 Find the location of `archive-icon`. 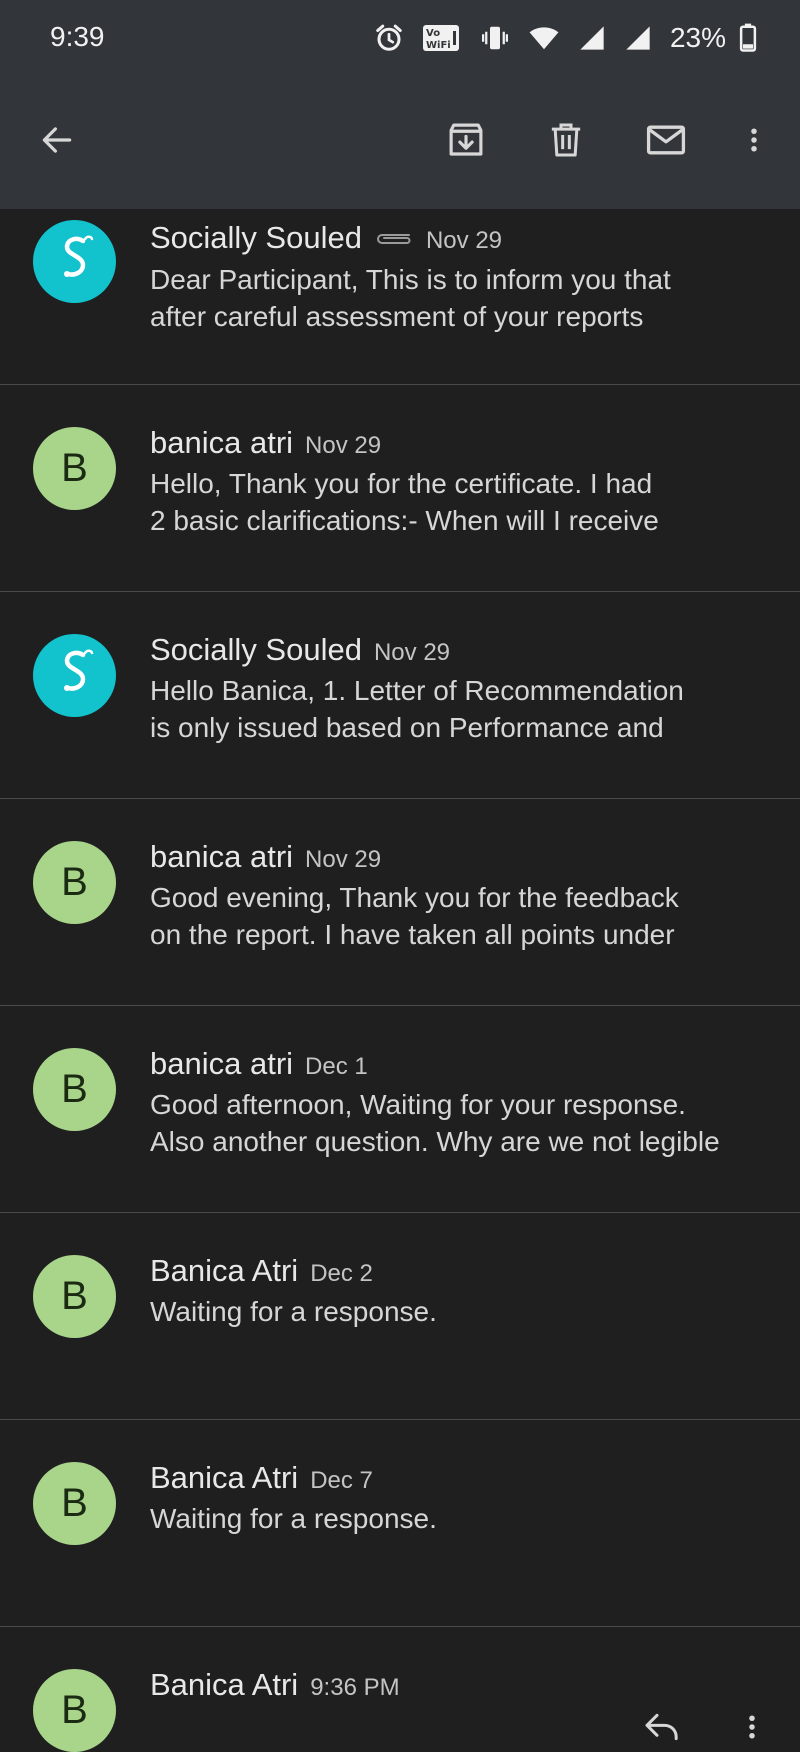

archive-icon is located at coordinates (466, 142).